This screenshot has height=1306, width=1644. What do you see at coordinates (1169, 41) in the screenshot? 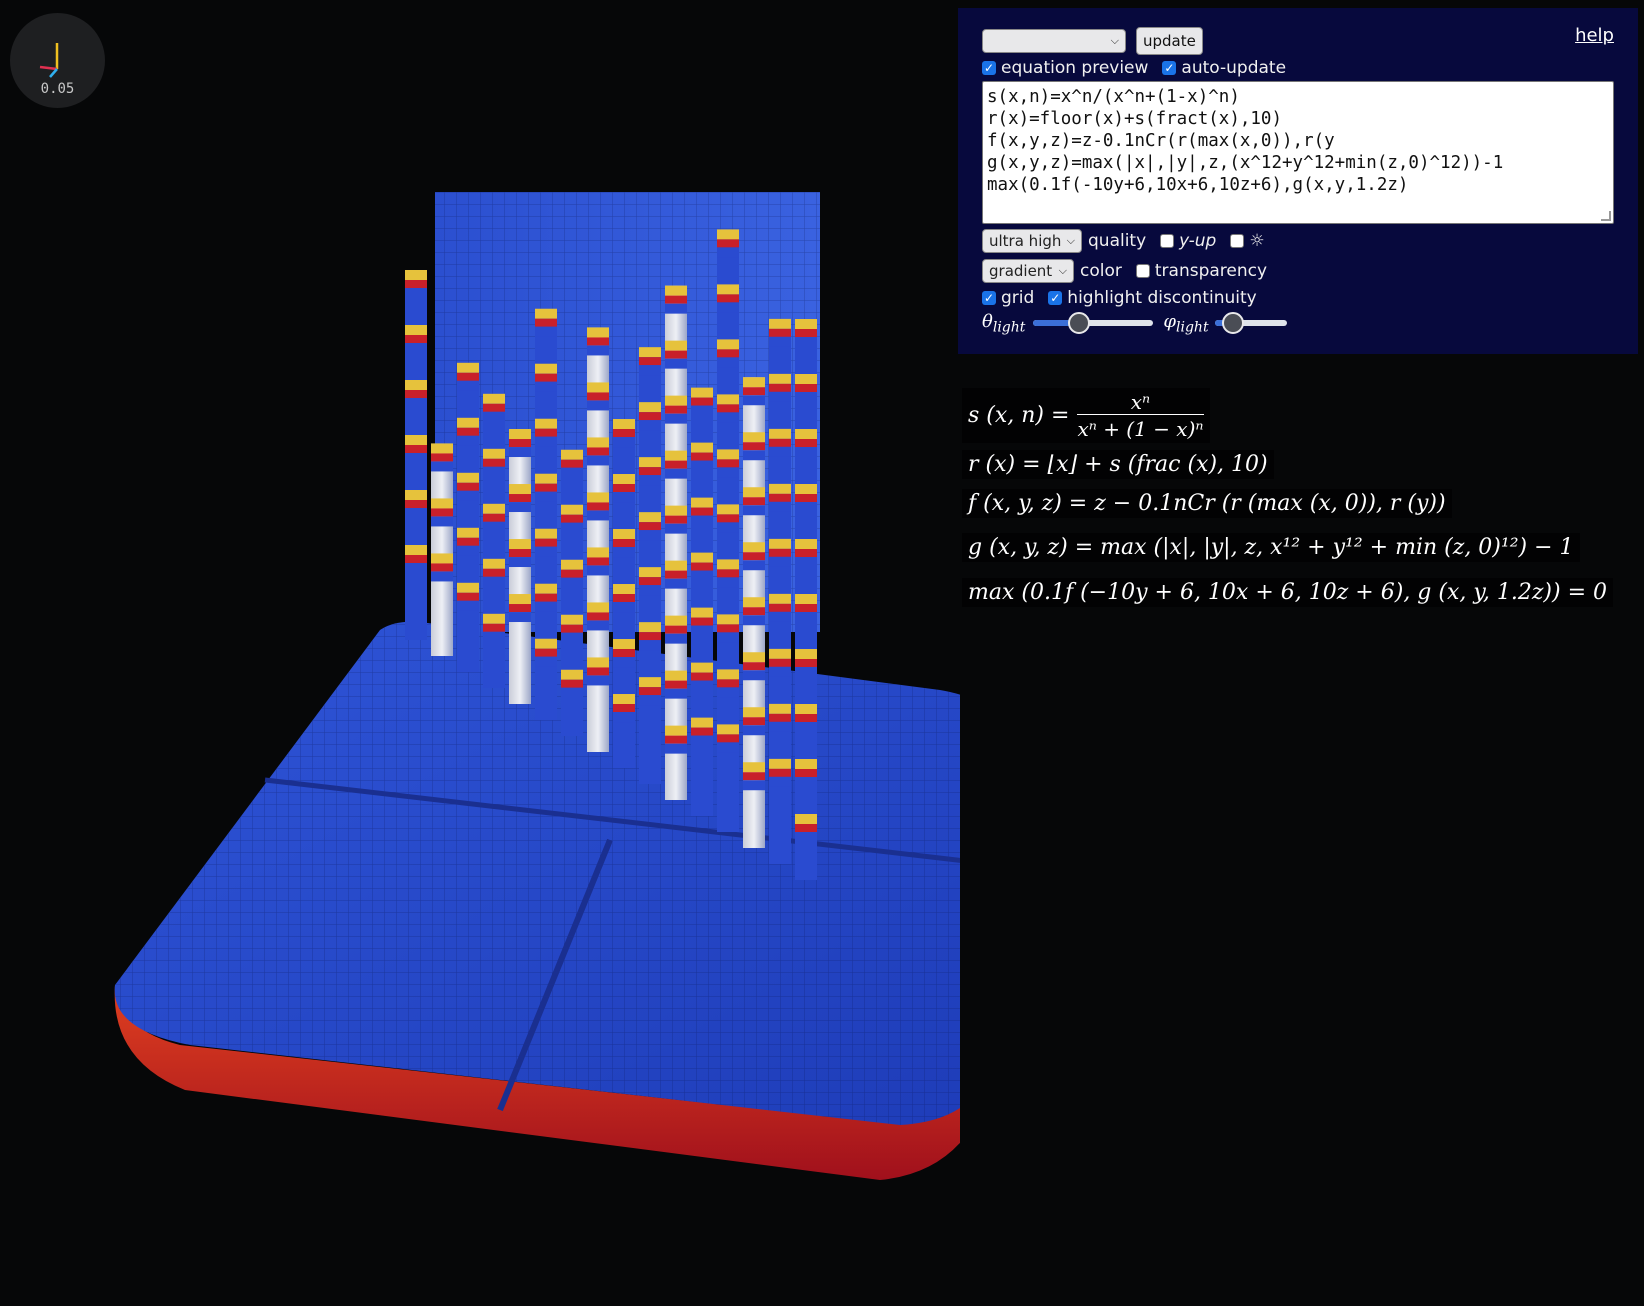
I see `update-button: update` at bounding box center [1169, 41].